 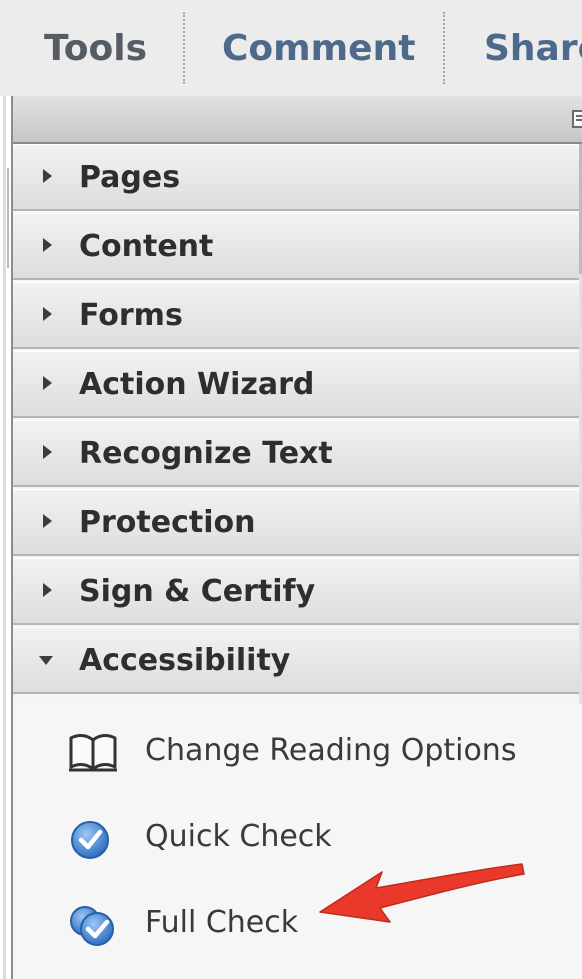 I want to click on annotation-arrow-icon, so click(x=422, y=893).